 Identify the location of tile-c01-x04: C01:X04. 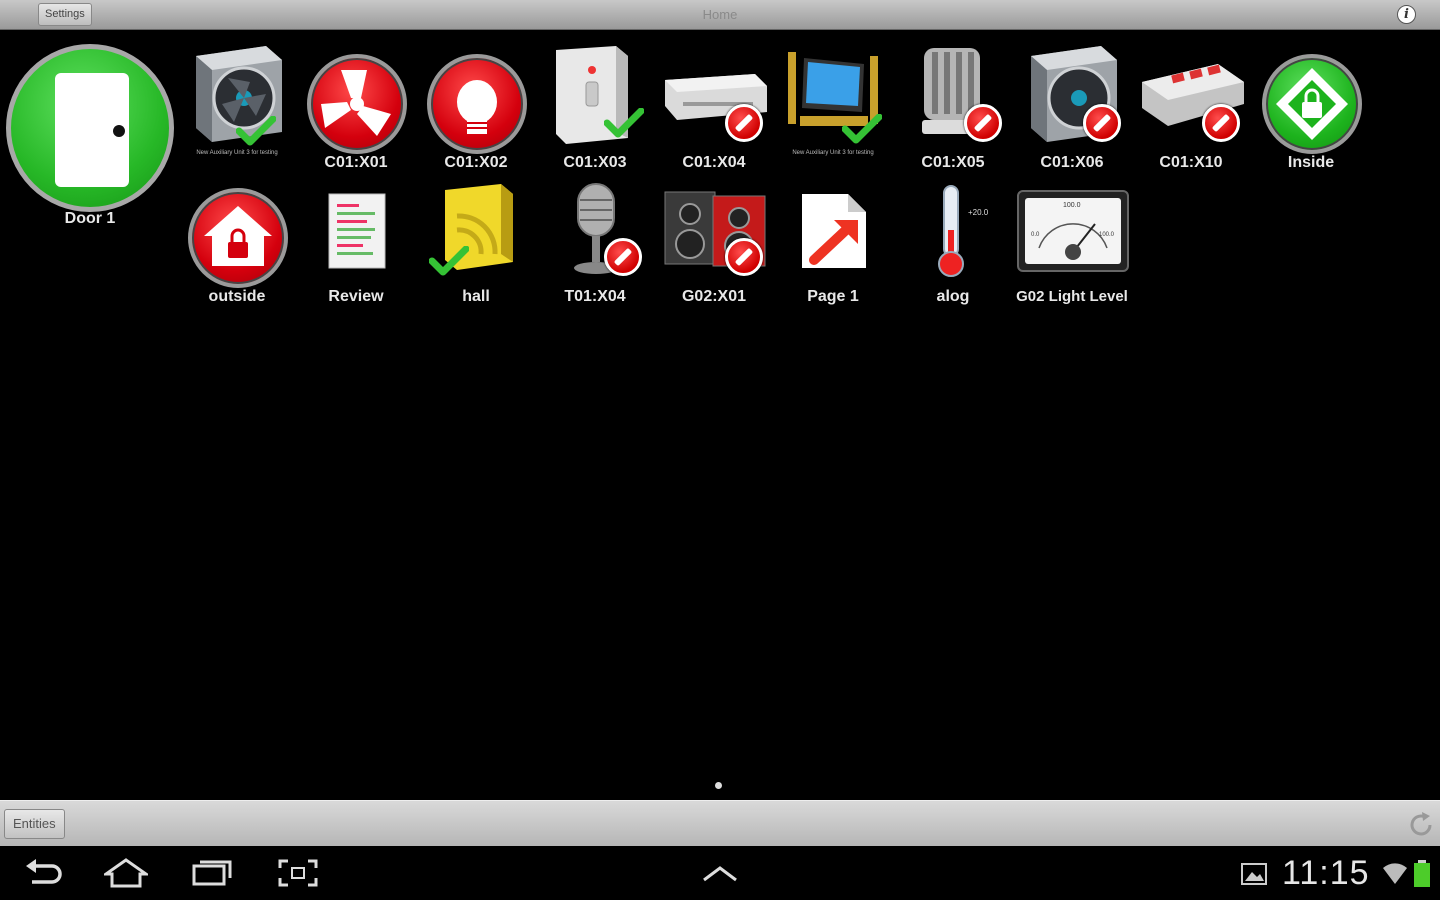
(714, 107).